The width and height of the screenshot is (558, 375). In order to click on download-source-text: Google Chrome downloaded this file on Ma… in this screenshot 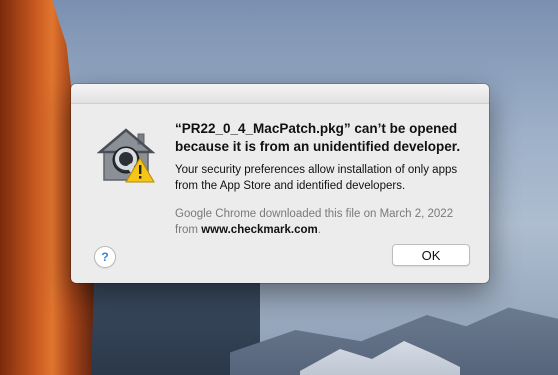, I will do `click(325, 222)`.